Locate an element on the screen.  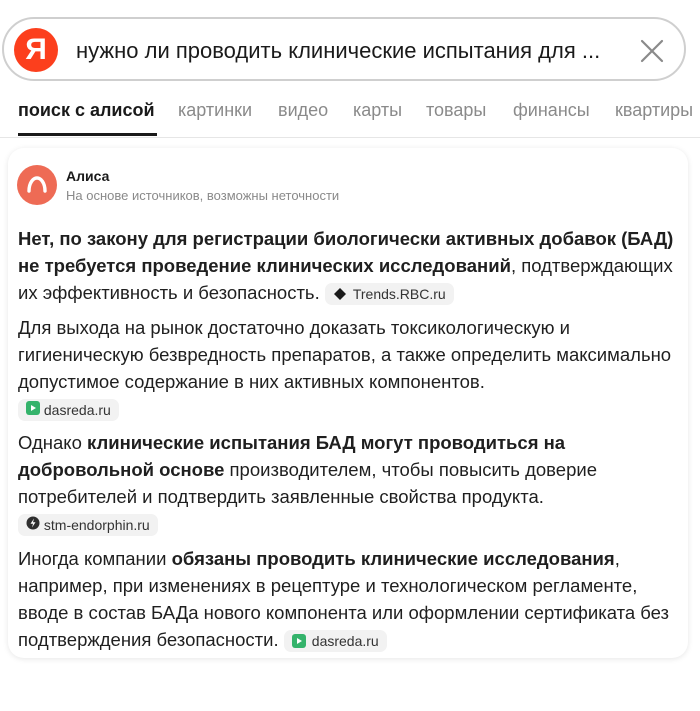
active-tab-indicator is located at coordinates (87, 134).